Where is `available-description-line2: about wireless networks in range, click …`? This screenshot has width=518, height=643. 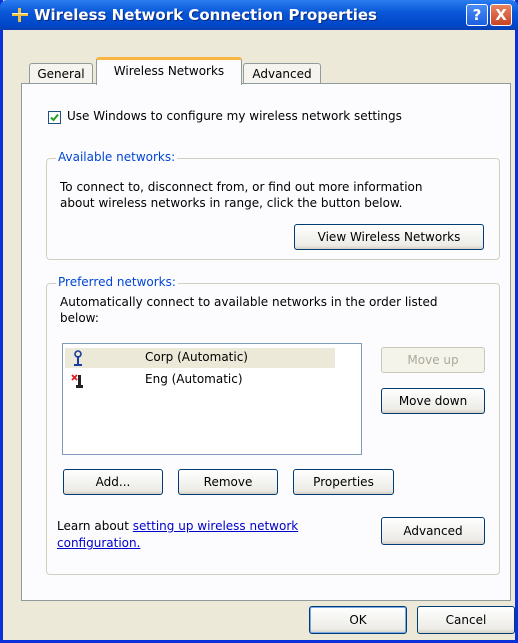
available-description-line2: about wireless networks in range, click … is located at coordinates (231, 203).